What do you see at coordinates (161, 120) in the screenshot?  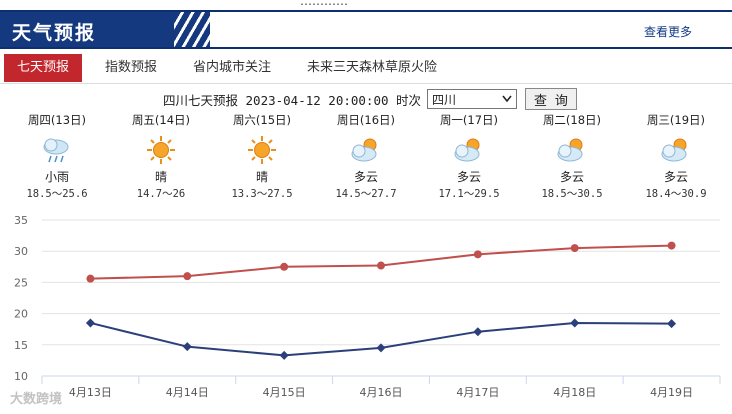 I see `day-name: 周五(14日)` at bounding box center [161, 120].